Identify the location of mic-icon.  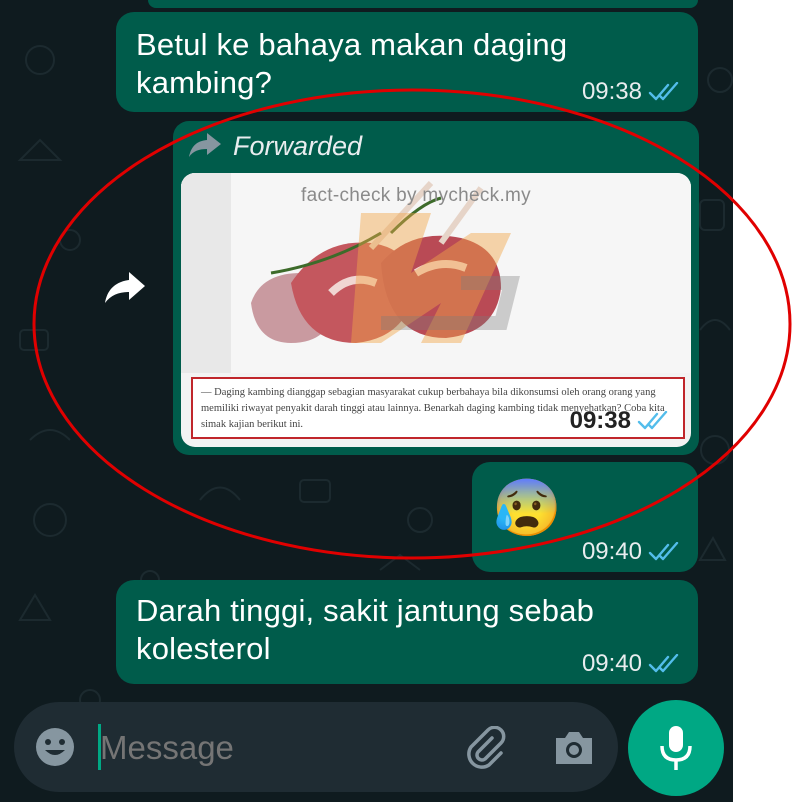
(676, 748).